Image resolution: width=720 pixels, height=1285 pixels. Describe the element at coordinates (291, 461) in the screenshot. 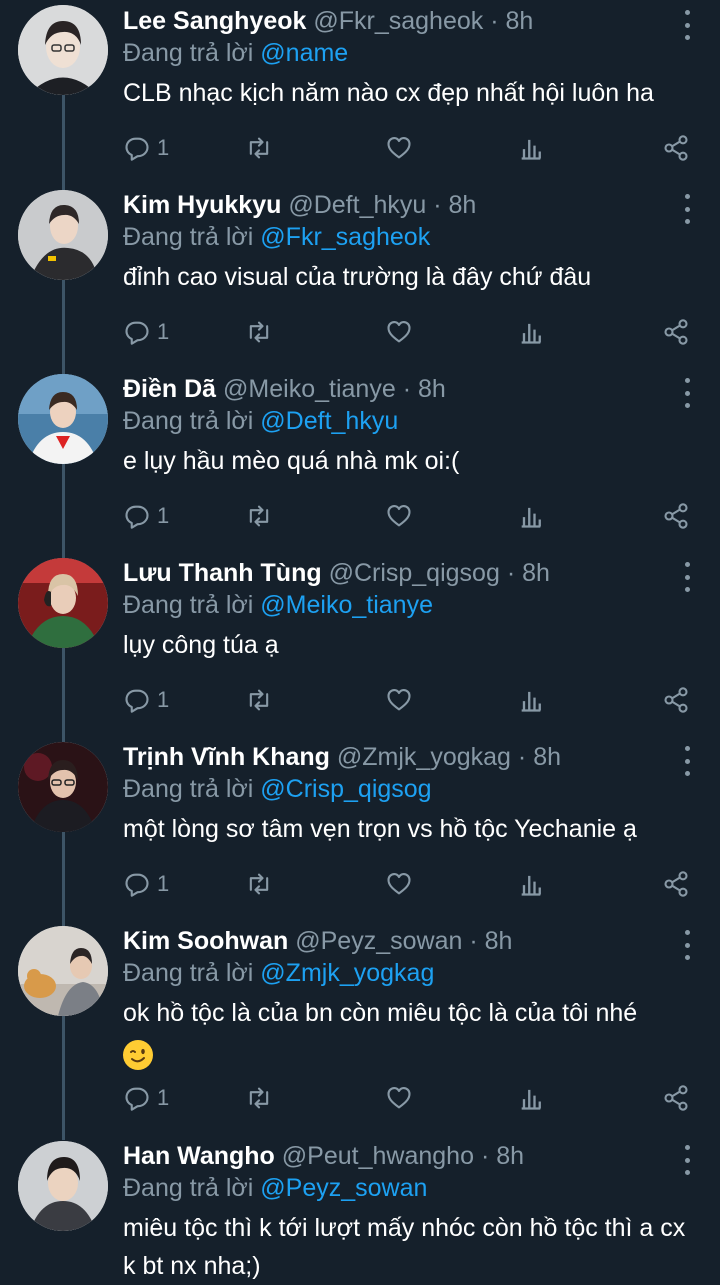

I see `tweet-text: e lụy hầu mèo quá nhà mk oi:(` at that location.